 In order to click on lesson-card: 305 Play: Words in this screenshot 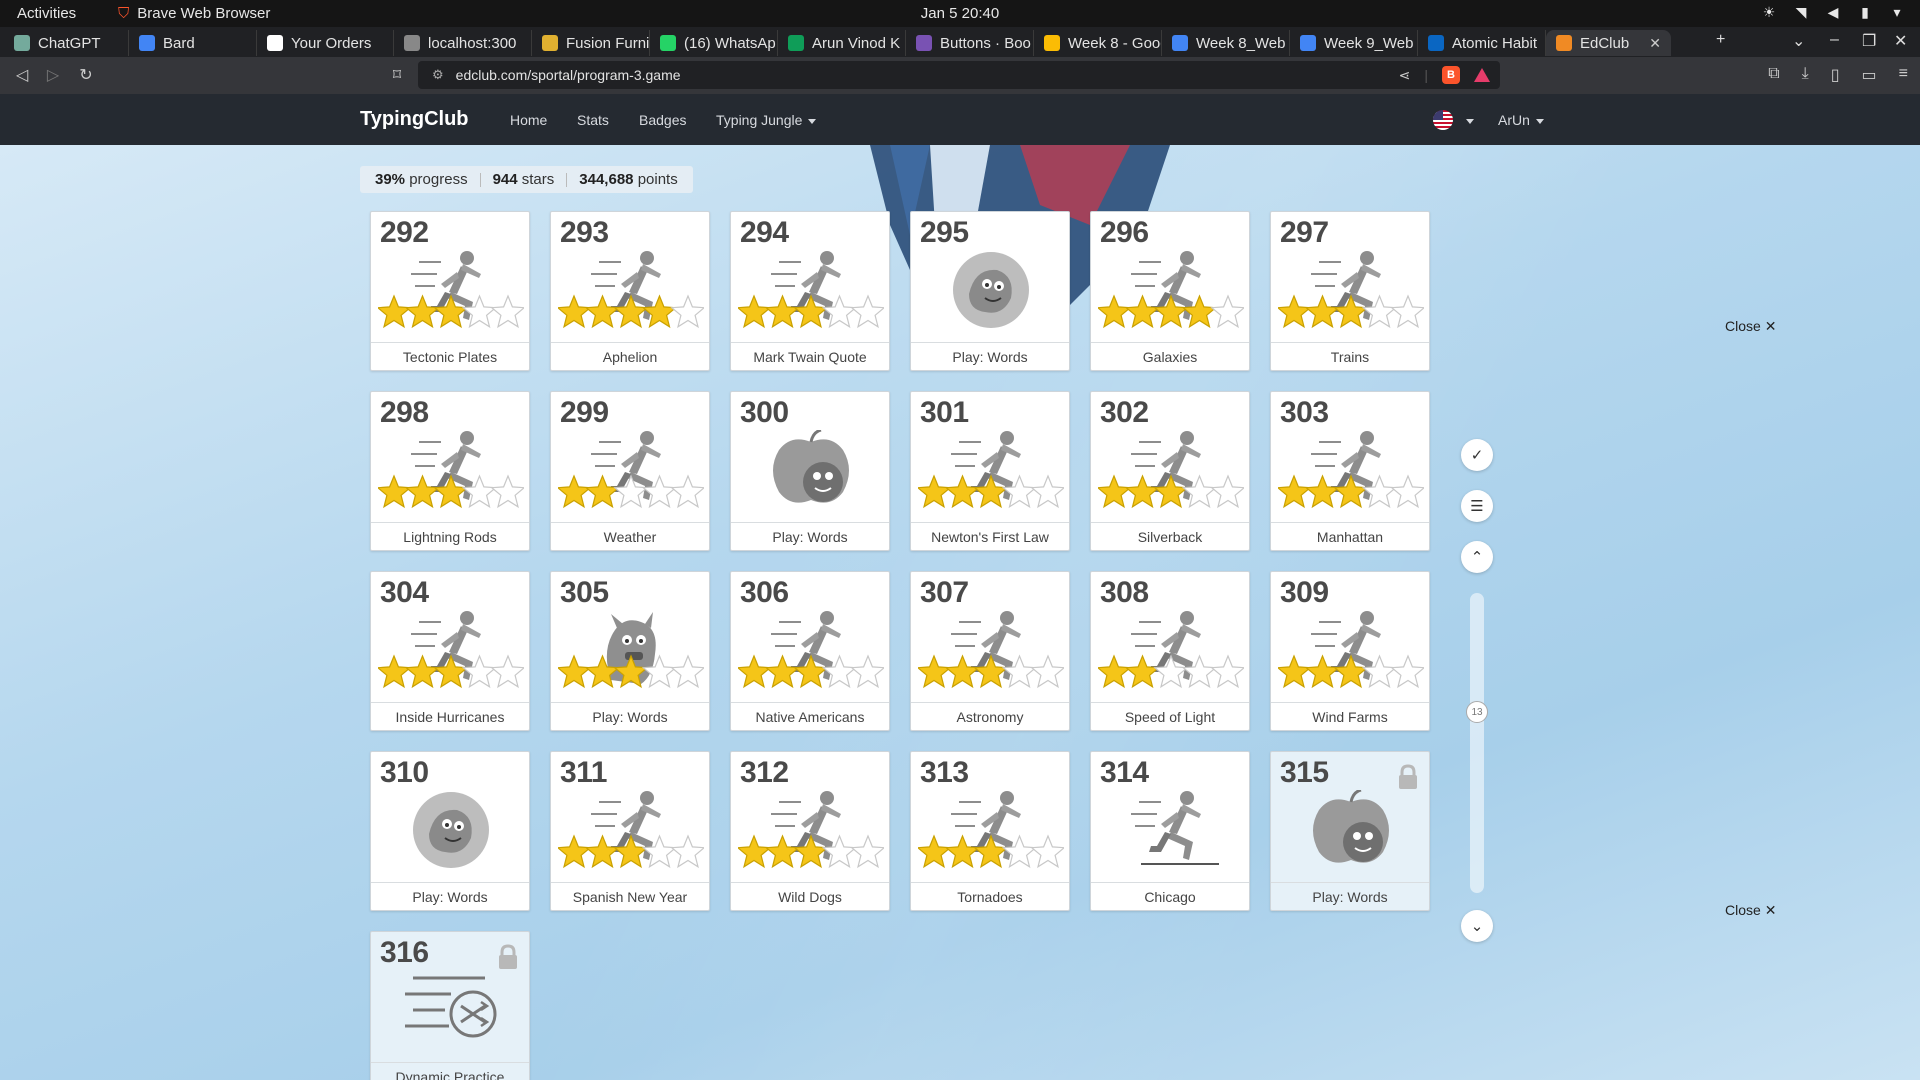, I will do `click(630, 651)`.